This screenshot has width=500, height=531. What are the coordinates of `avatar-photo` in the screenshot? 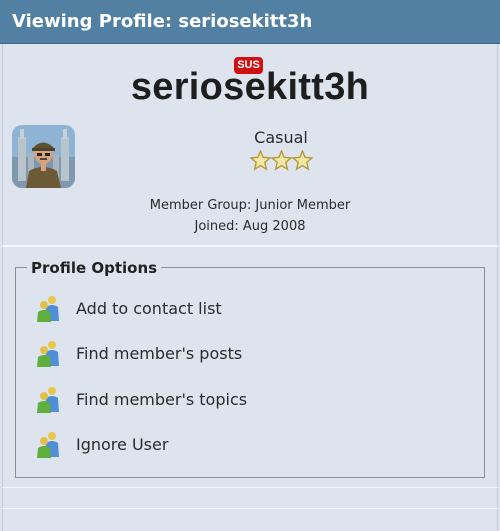 It's located at (43, 156).